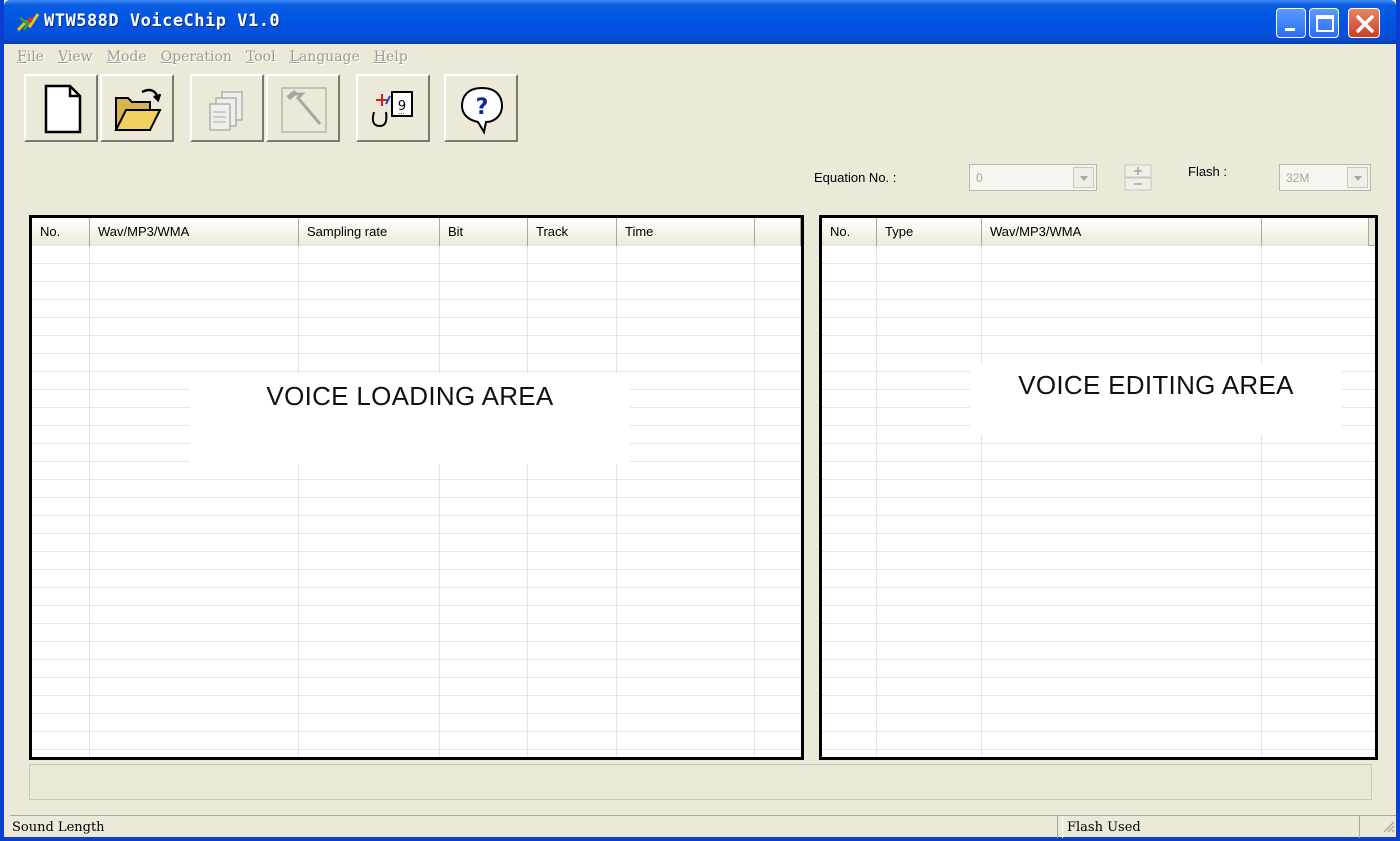  Describe the element at coordinates (369, 232) in the screenshot. I see `column-header: Sampling rate` at that location.